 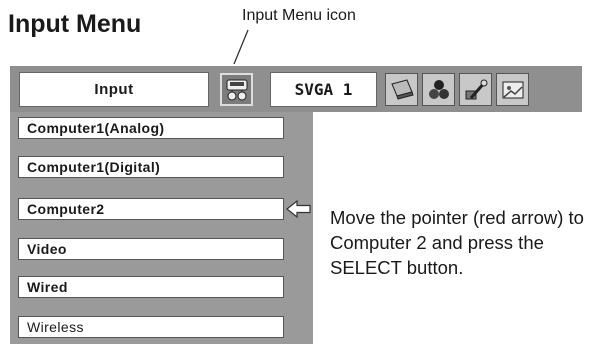 I want to click on input-menu-icon, so click(x=236, y=89).